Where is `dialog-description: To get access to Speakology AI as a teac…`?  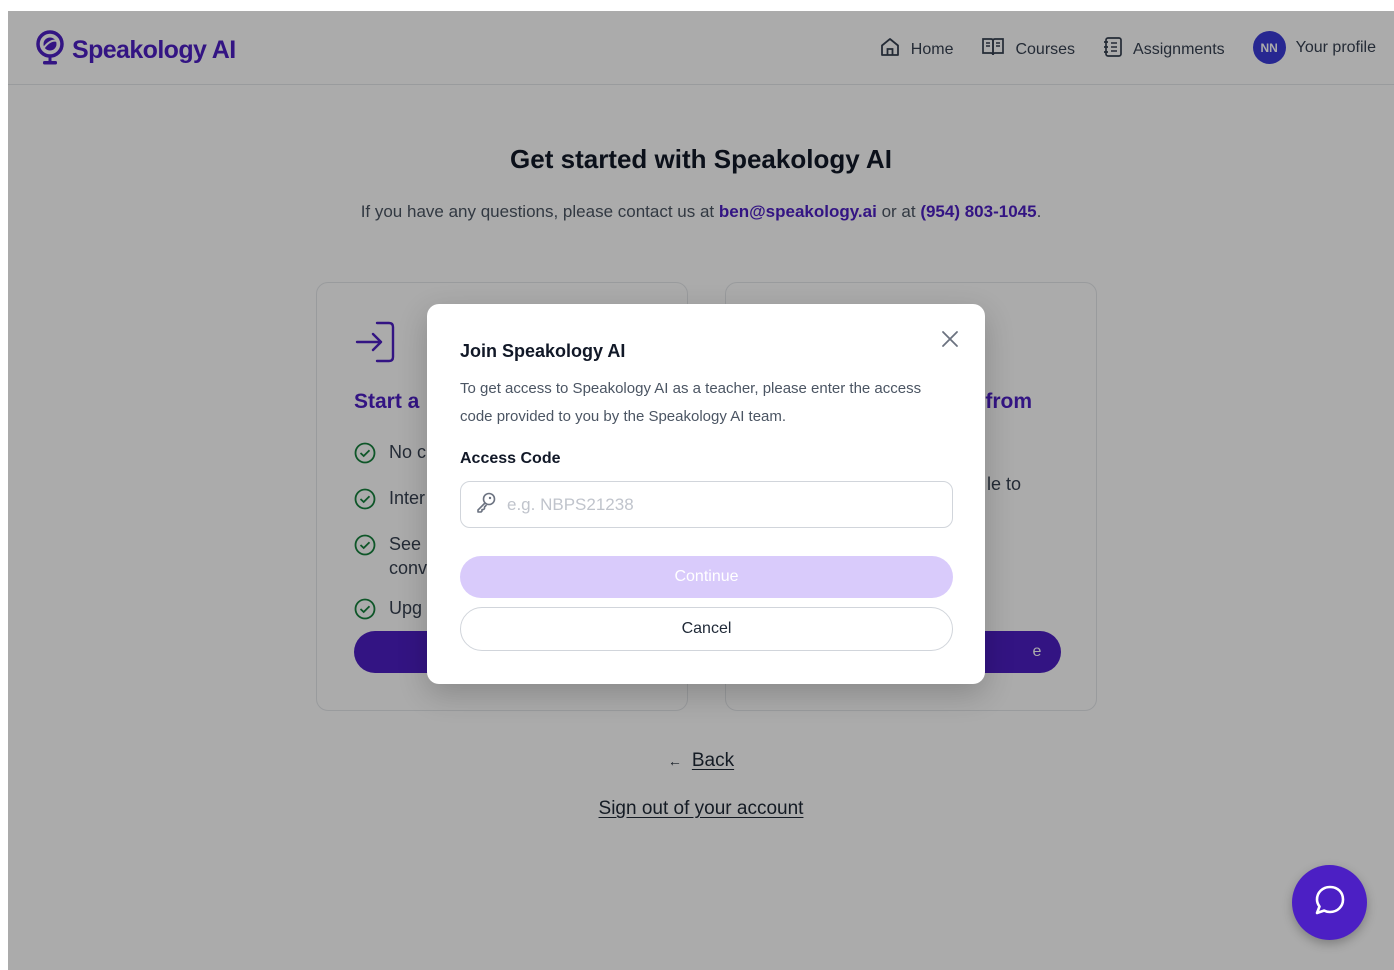
dialog-description: To get access to Speakology AI as a teac… is located at coordinates (691, 402).